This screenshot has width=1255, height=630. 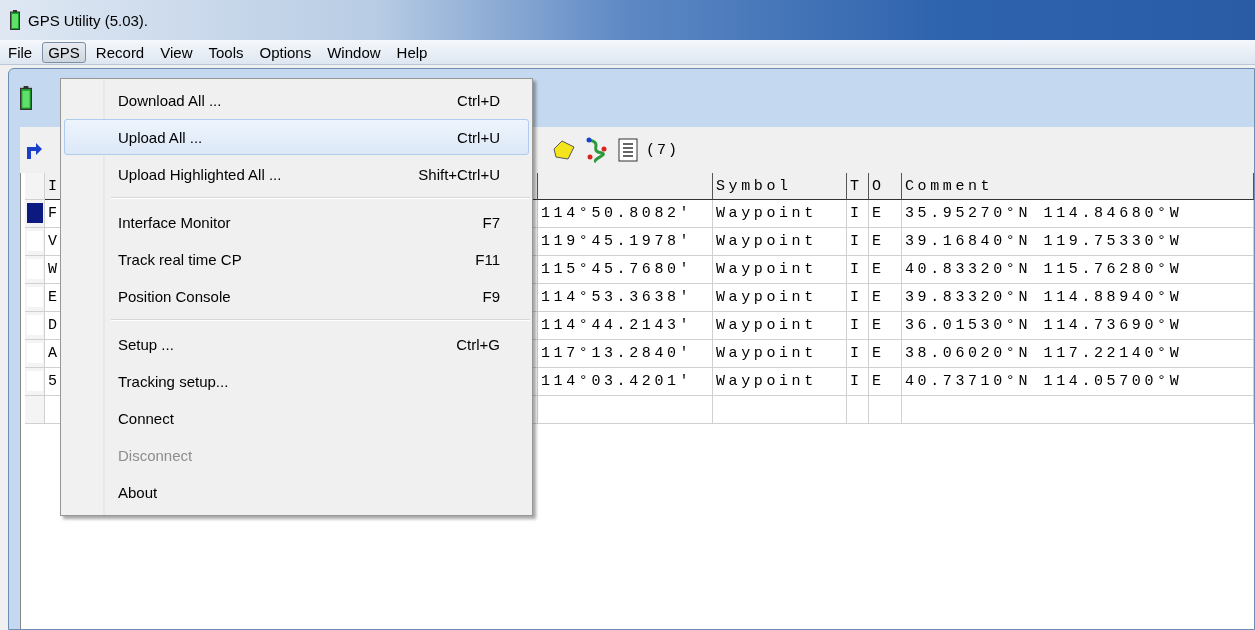 I want to click on menu-option: Download All ... Ctrl+D, so click(x=296, y=100).